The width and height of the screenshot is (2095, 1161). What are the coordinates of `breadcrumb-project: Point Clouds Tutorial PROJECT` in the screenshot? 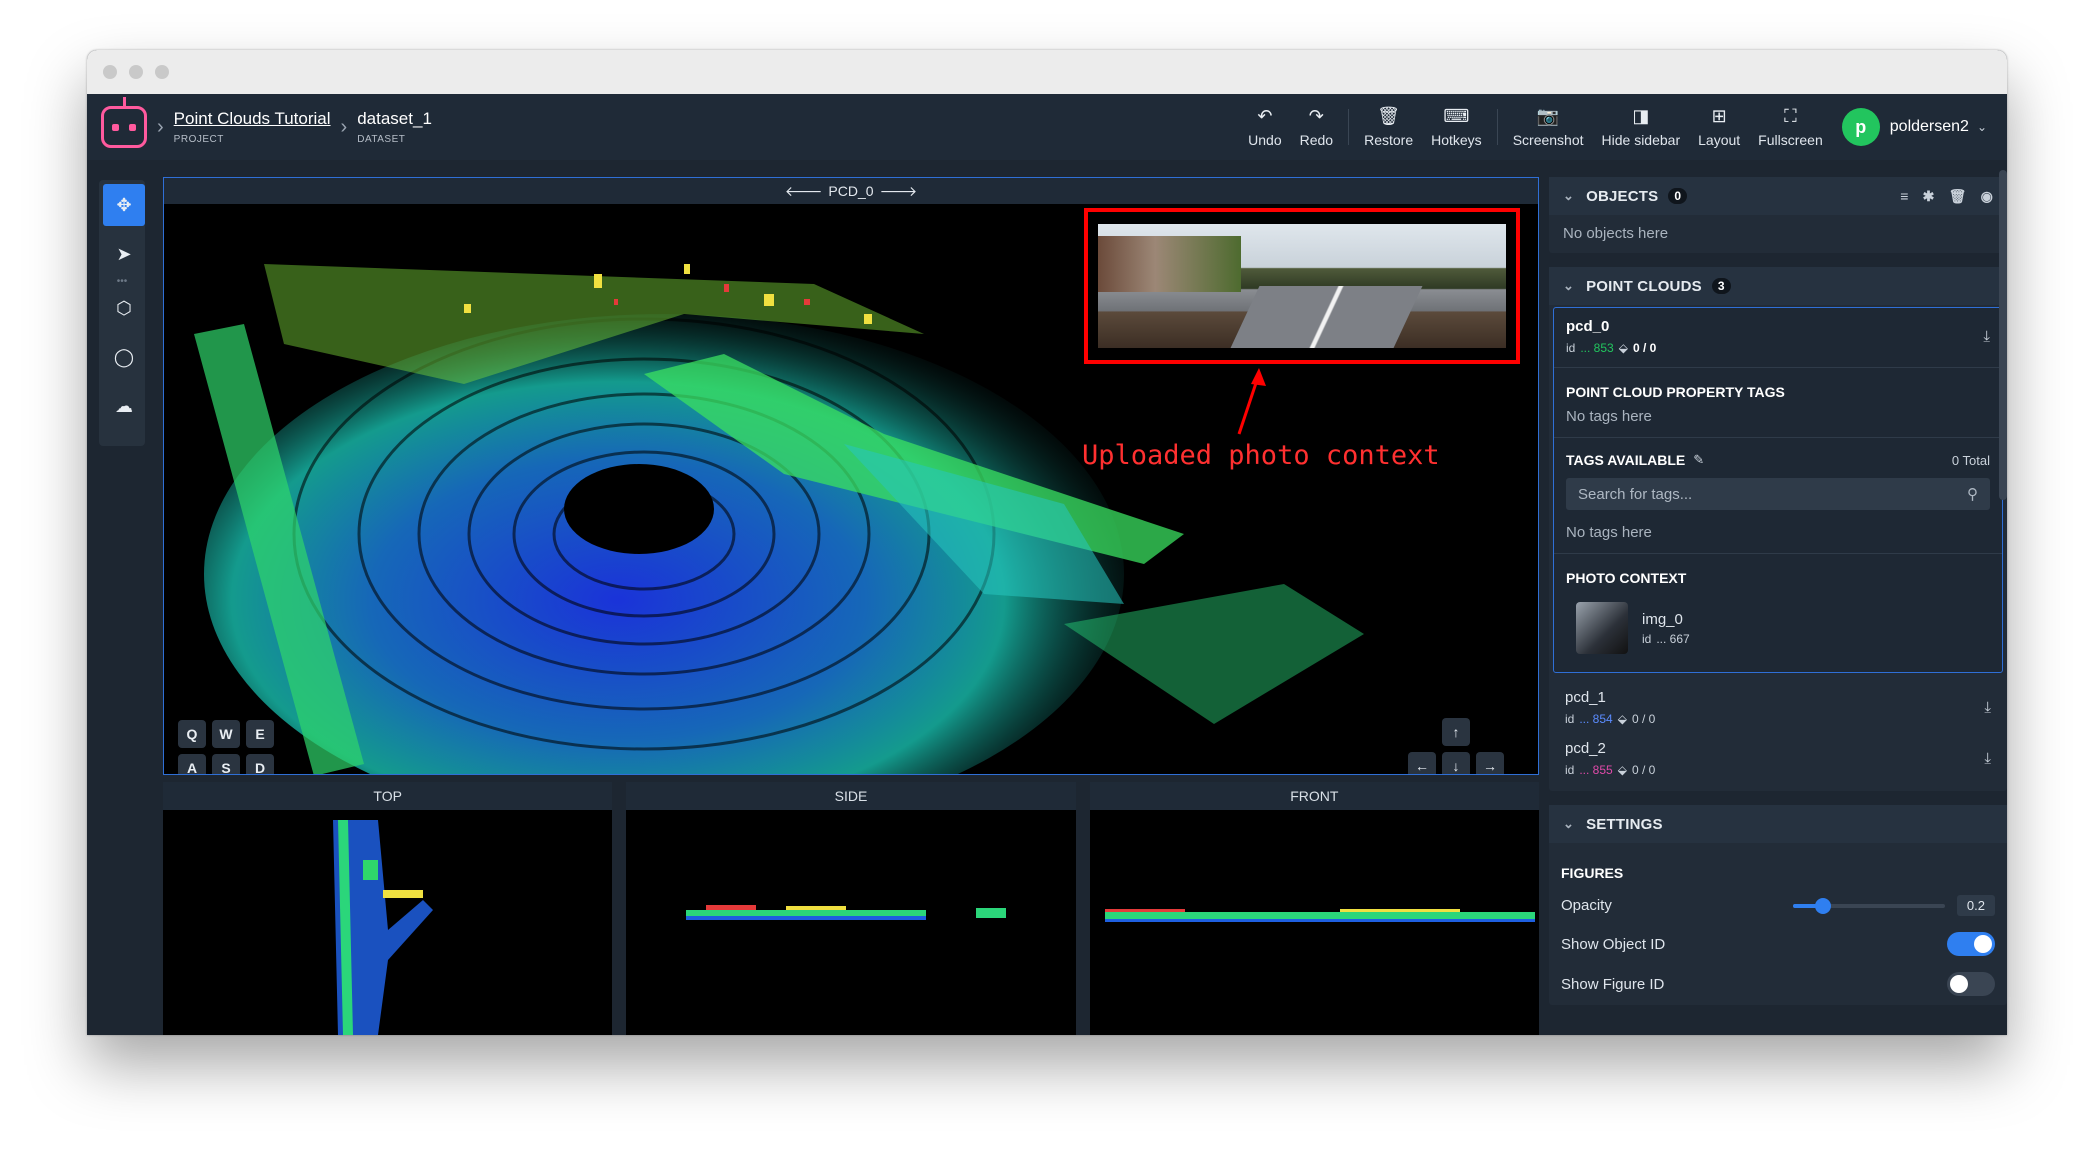 It's located at (252, 127).